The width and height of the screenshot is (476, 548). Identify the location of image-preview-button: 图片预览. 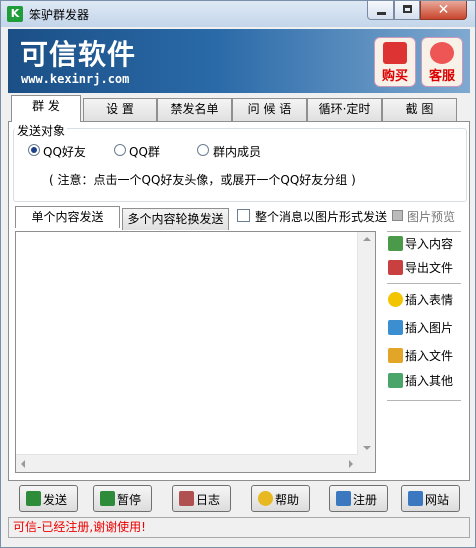
(431, 216).